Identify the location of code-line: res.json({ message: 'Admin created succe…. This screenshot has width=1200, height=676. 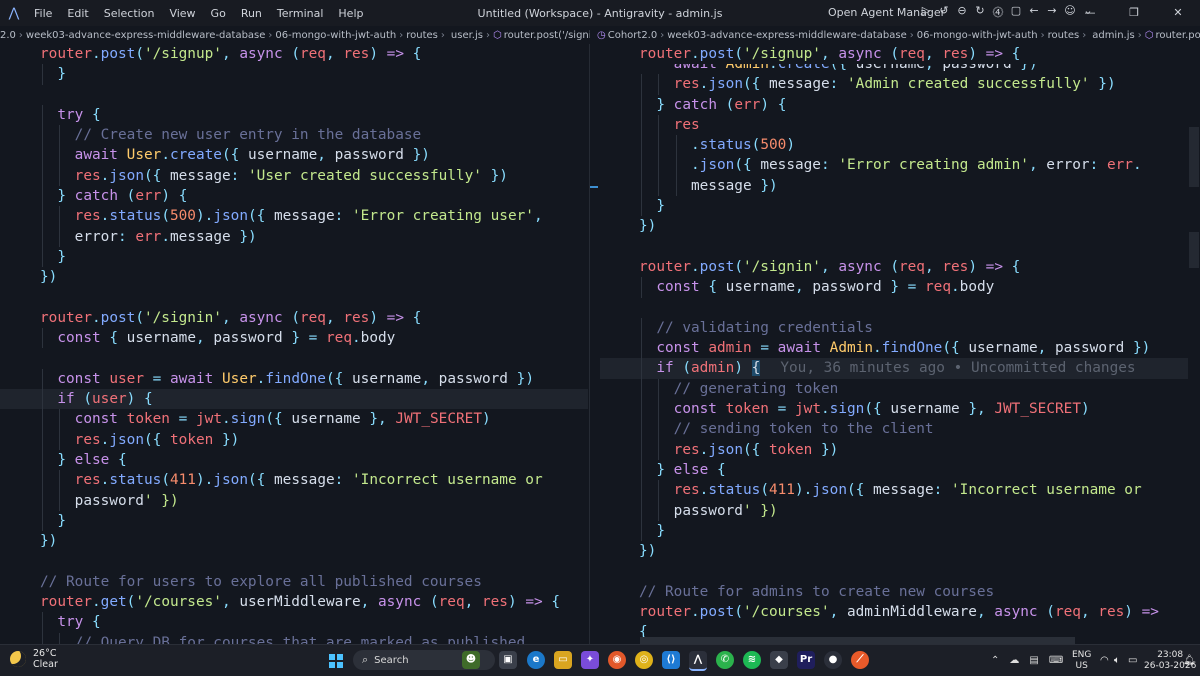
(900, 84).